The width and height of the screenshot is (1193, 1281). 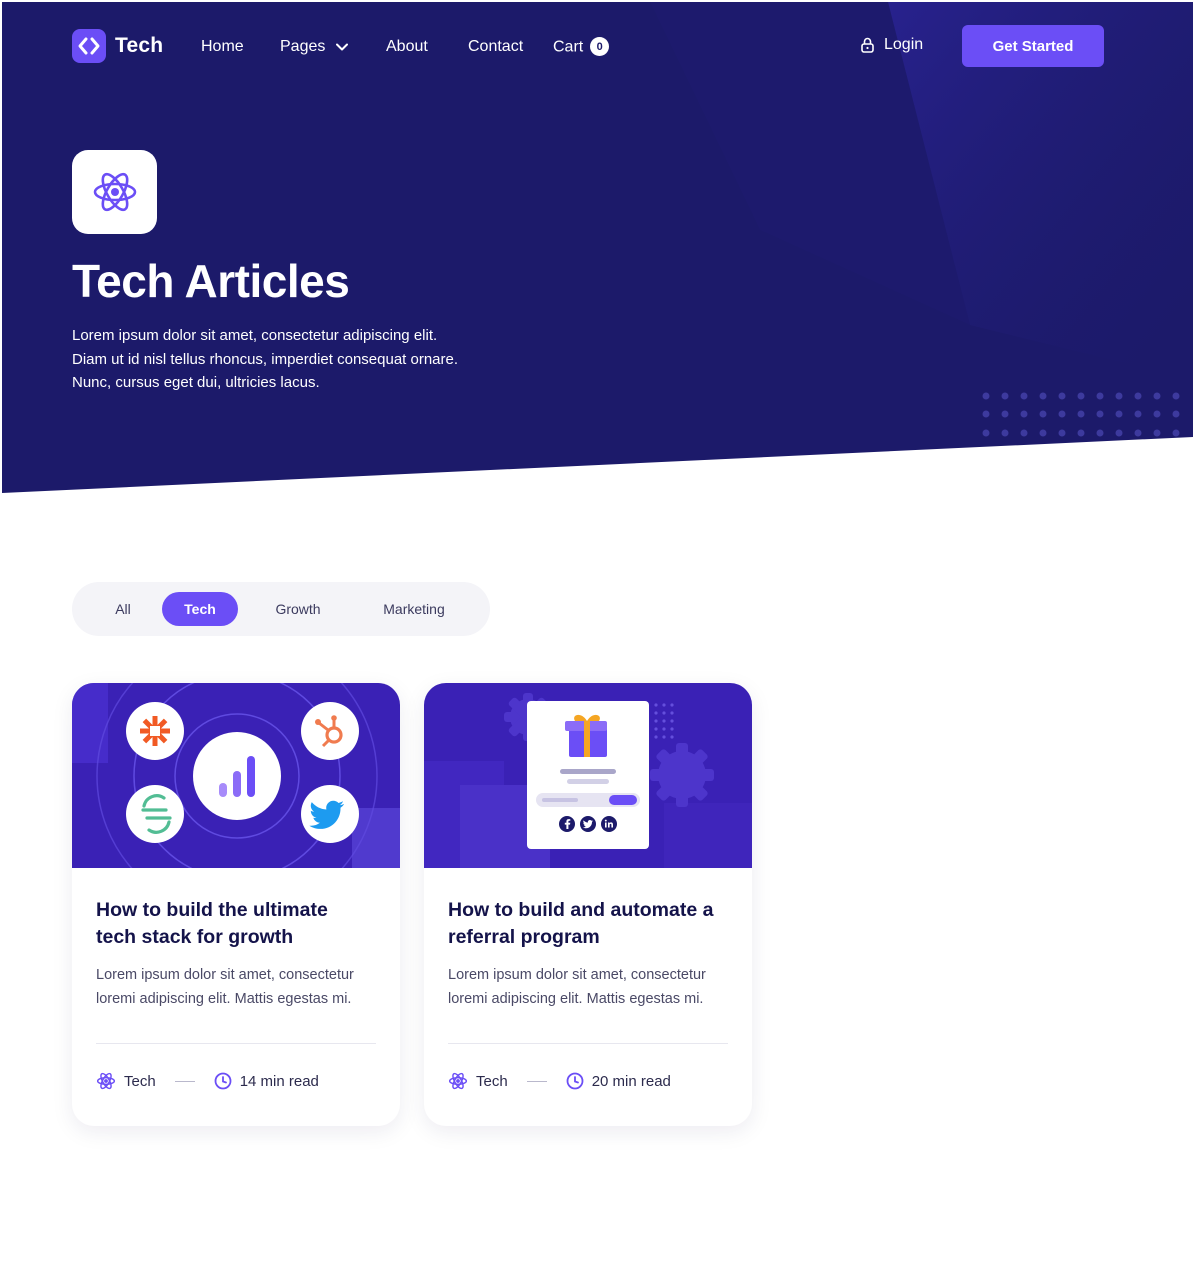 What do you see at coordinates (211, 281) in the screenshot?
I see `page-title: Tech Articles` at bounding box center [211, 281].